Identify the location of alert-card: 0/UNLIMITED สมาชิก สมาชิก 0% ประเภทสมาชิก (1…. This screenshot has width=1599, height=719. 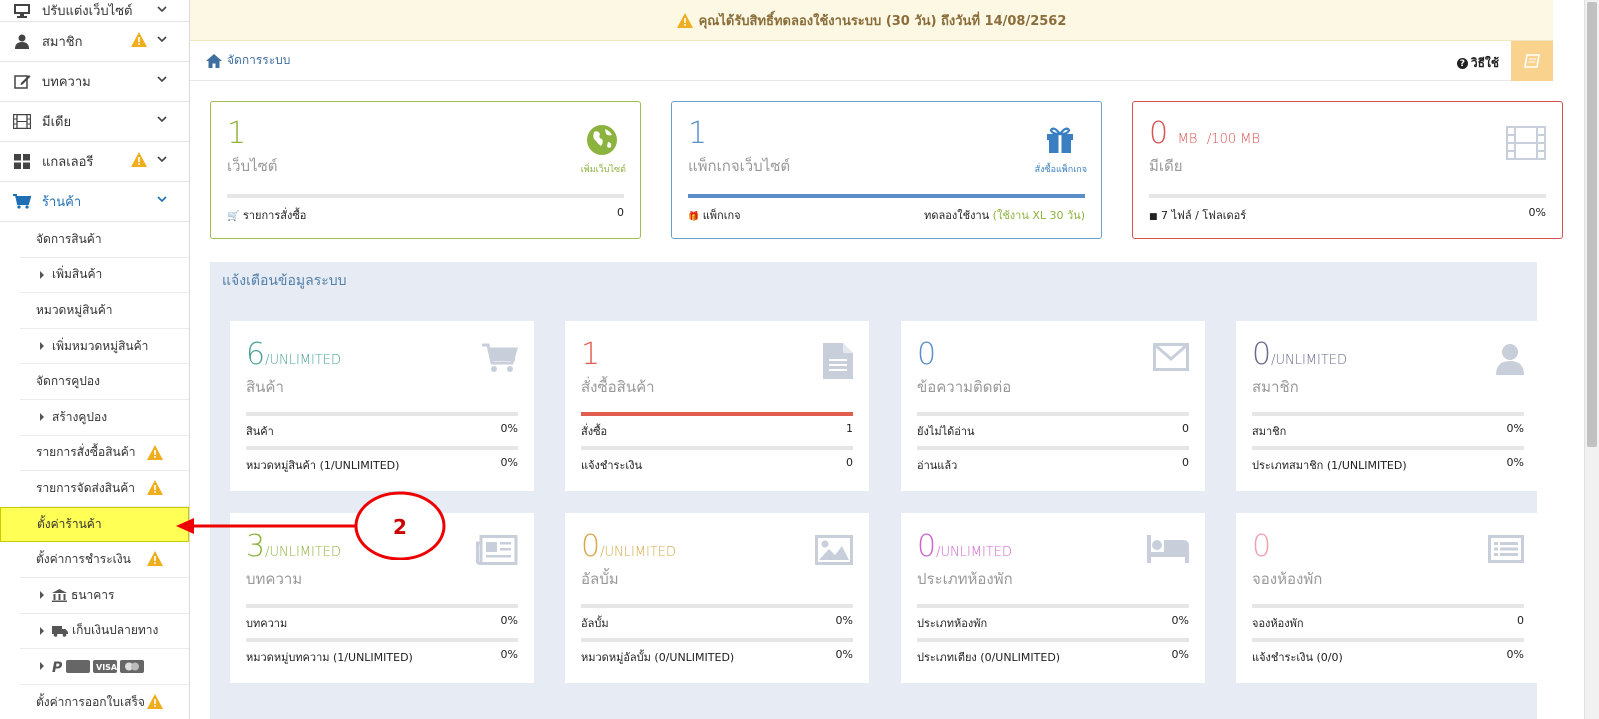
(1388, 406).